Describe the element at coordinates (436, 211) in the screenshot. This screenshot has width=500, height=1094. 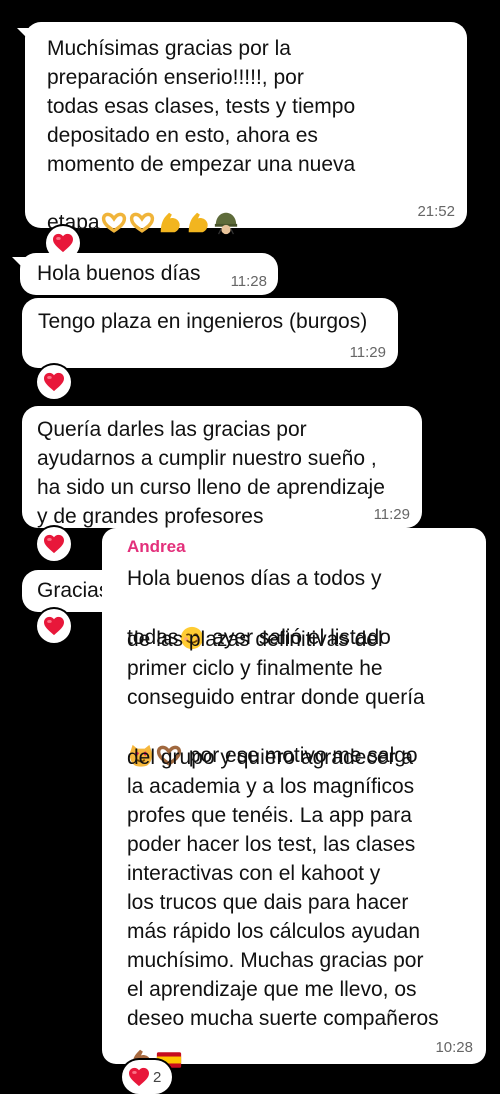
I see `message-time: 21:52` at that location.